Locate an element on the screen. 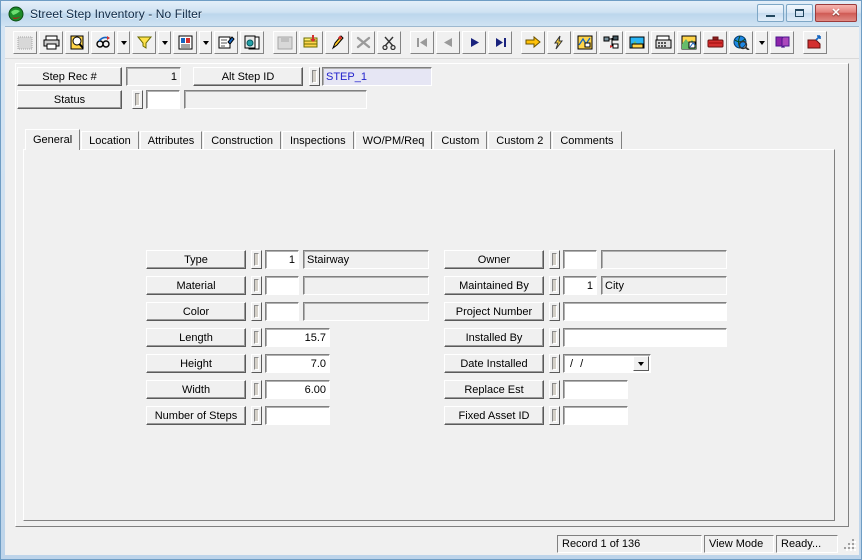 The image size is (862, 560). tree-view-icon is located at coordinates (611, 42).